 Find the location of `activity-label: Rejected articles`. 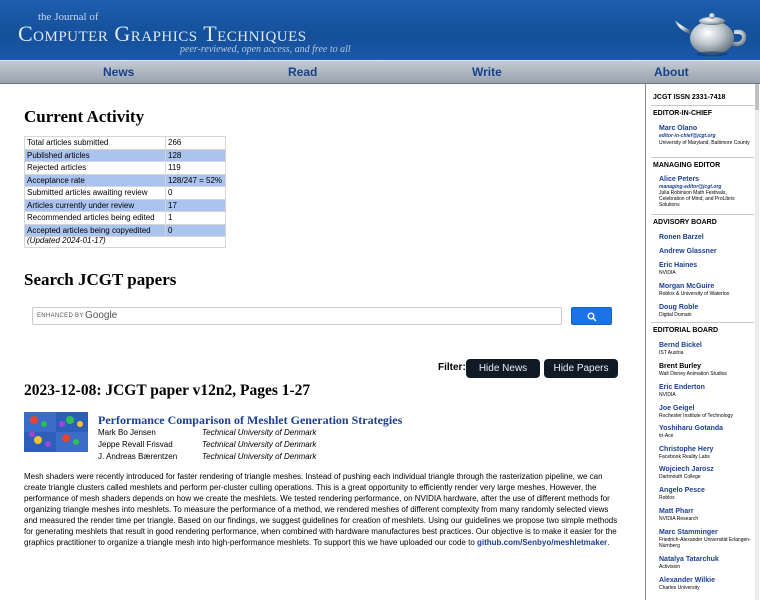

activity-label: Rejected articles is located at coordinates (95, 168).